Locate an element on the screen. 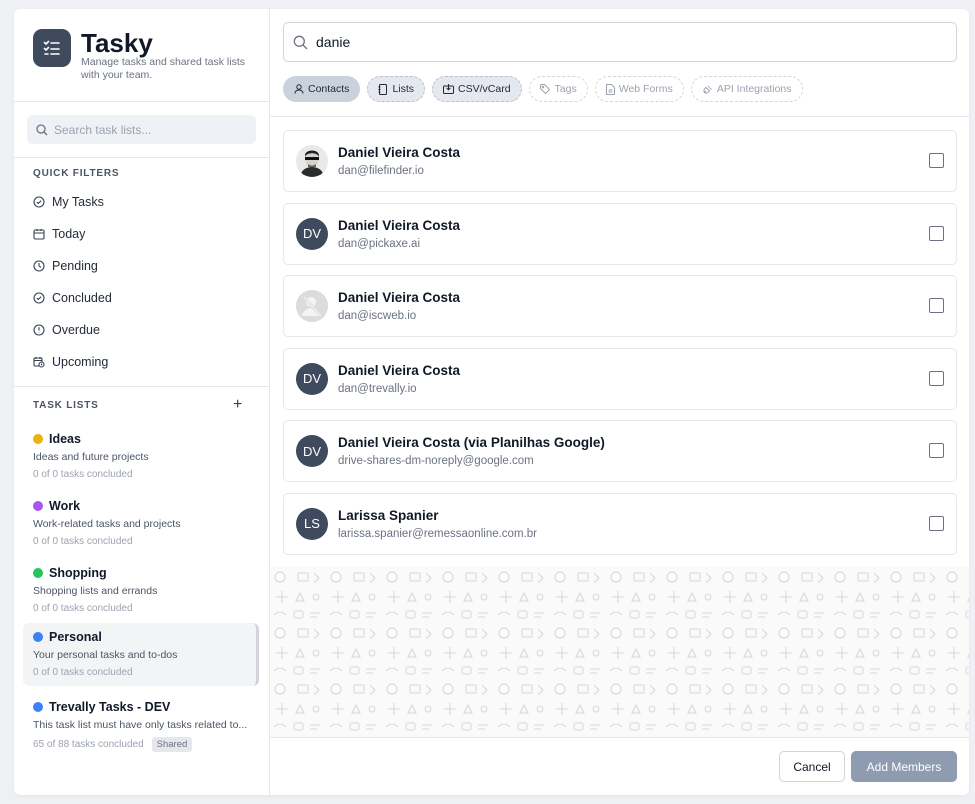  shared-badge: Shared is located at coordinates (172, 744).